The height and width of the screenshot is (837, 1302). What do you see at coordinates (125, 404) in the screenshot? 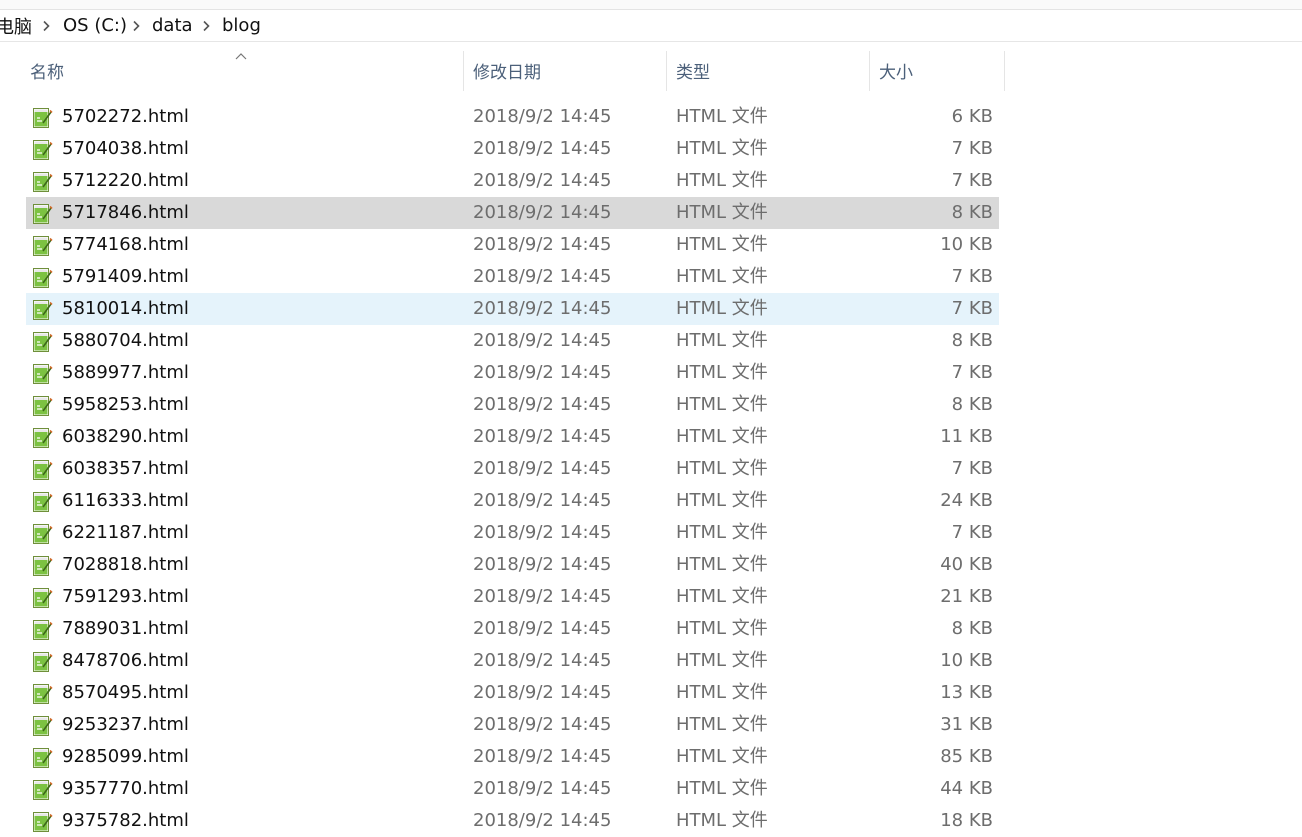
I see `file-name: 5958253.html` at bounding box center [125, 404].